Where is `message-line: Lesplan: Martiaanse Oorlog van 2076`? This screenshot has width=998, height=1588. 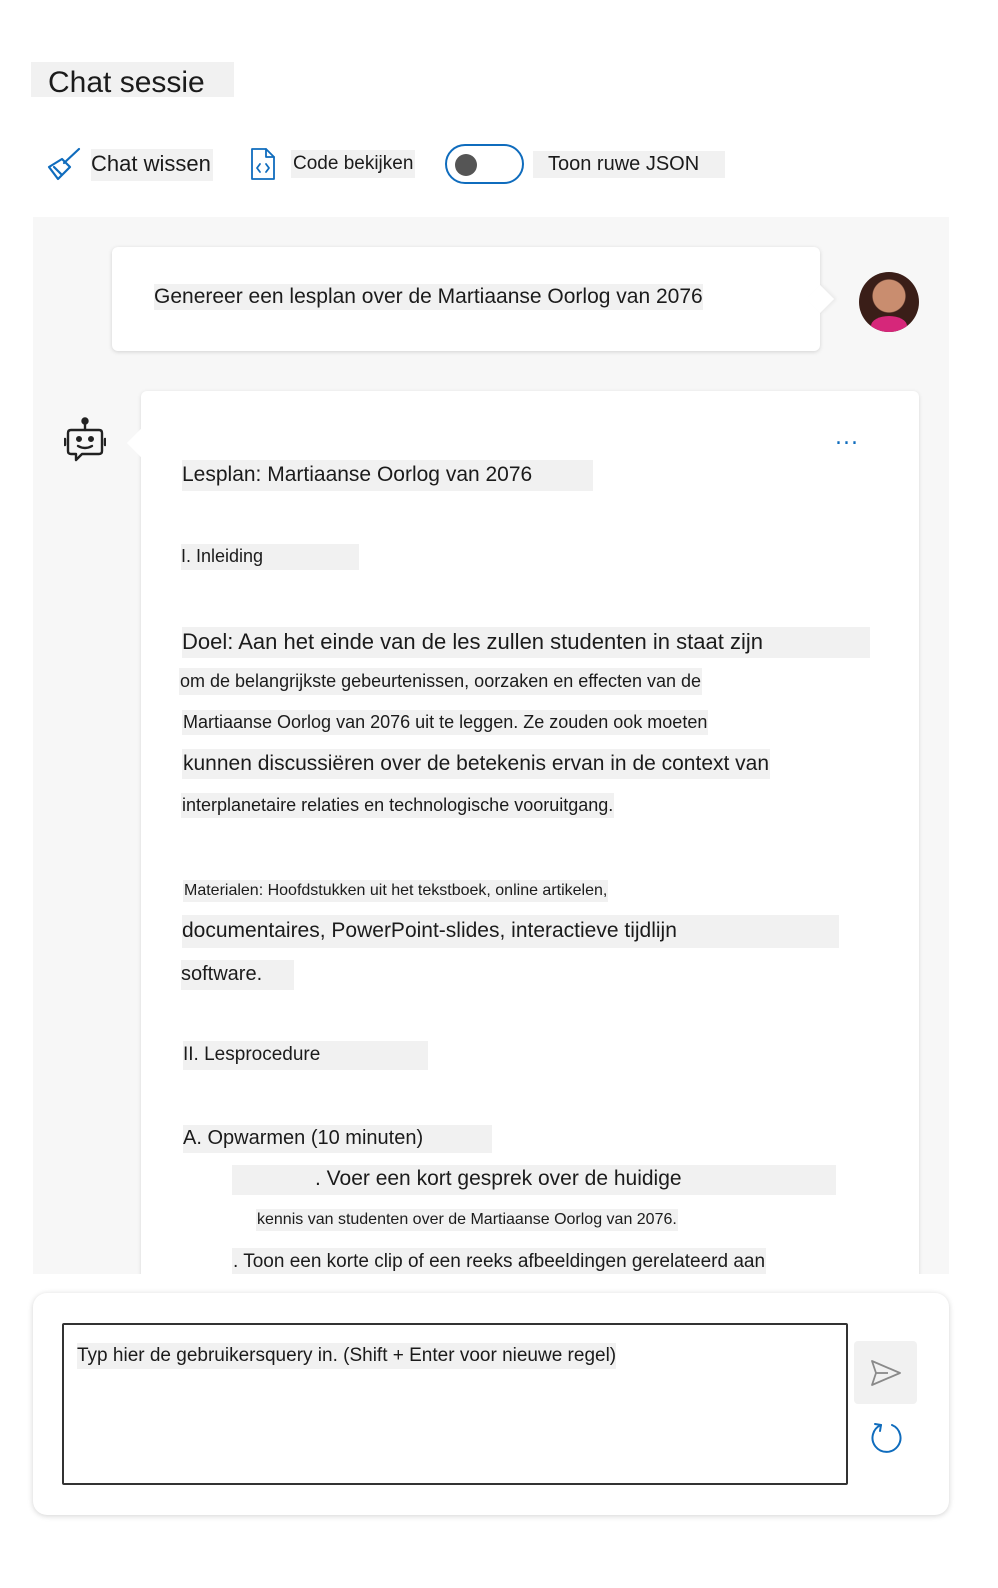
message-line: Lesplan: Martiaanse Oorlog van 2076 is located at coordinates (387, 475).